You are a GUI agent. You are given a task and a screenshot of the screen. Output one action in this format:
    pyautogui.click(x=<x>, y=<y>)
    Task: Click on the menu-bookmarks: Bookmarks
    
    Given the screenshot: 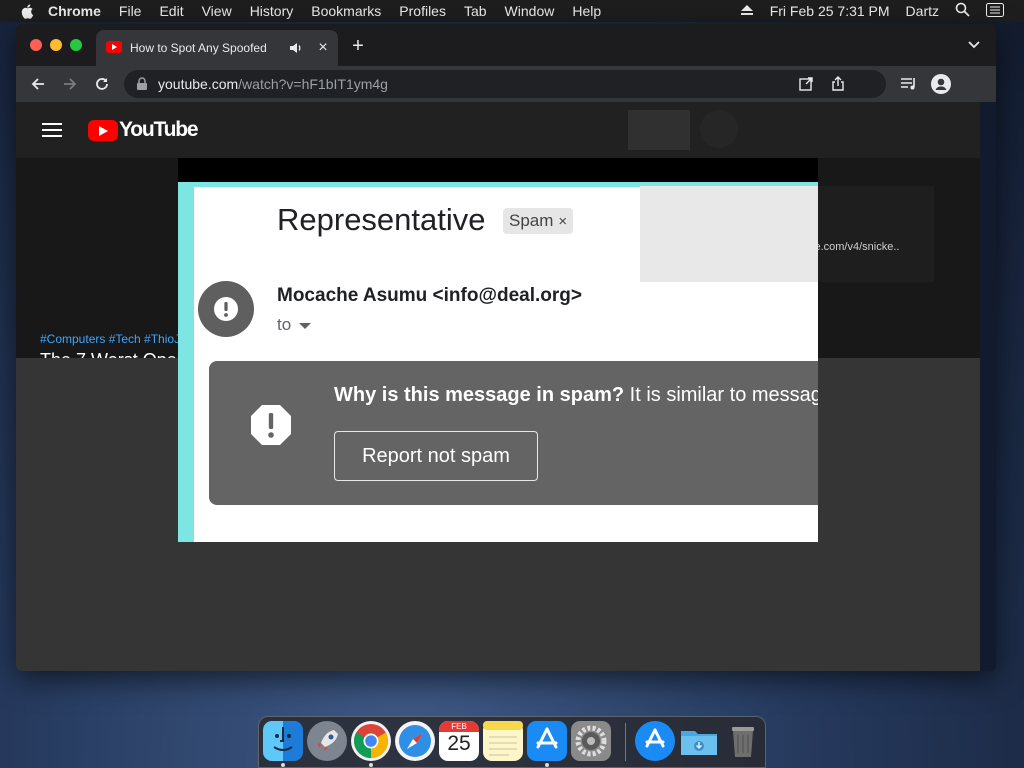 What is the action you would take?
    pyautogui.click(x=346, y=11)
    